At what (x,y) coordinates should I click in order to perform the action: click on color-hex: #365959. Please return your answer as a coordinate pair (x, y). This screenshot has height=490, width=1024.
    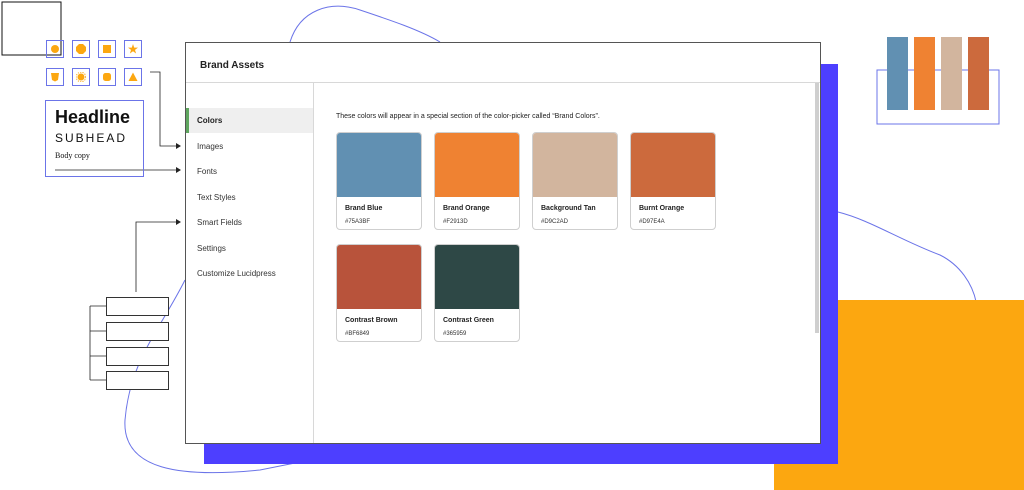
    Looking at the image, I should click on (455, 334).